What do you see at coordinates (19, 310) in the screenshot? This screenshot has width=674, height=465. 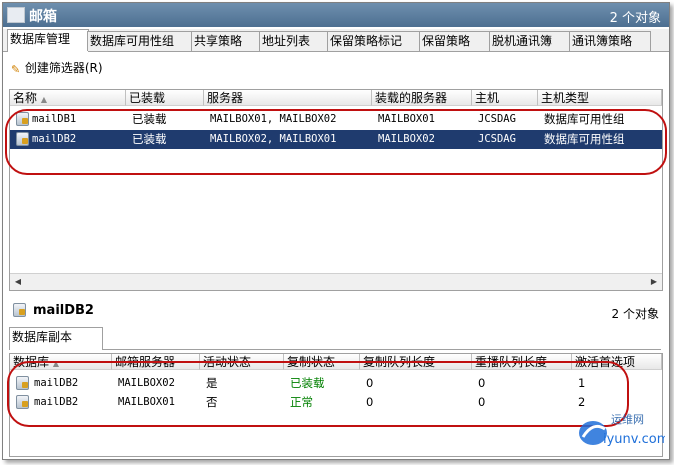 I see `database-icon` at bounding box center [19, 310].